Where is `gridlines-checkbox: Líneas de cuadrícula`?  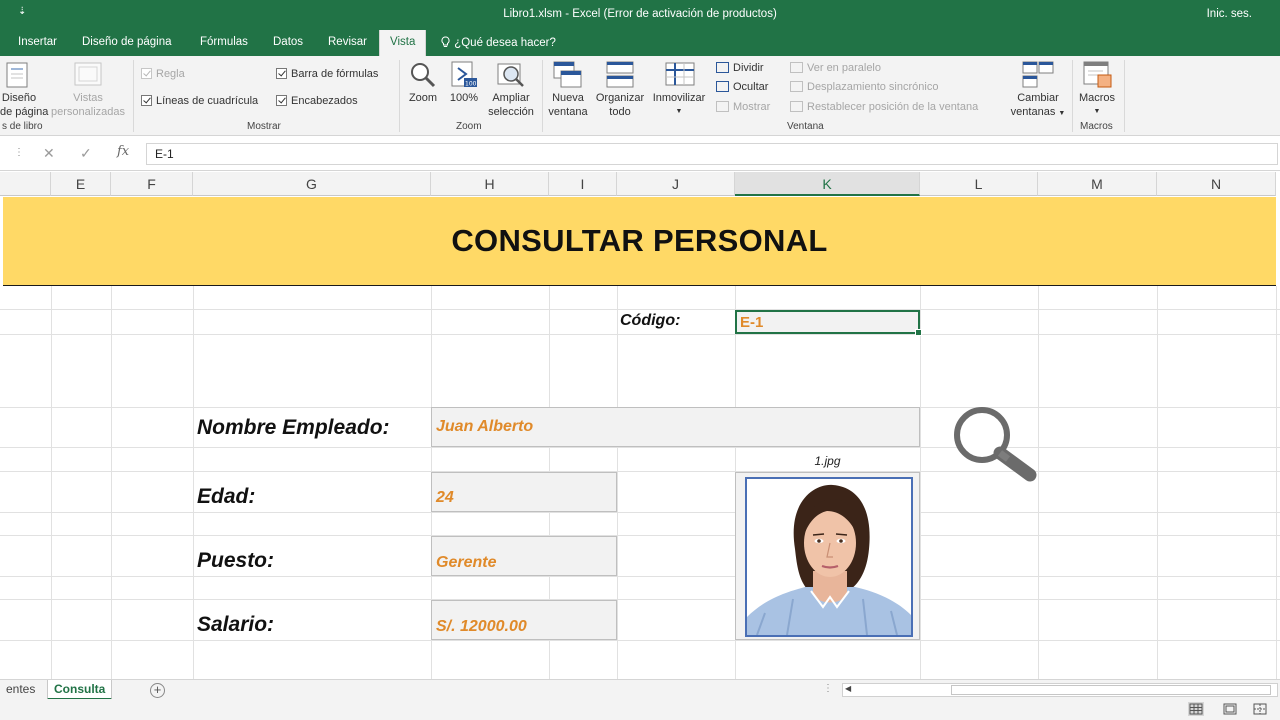
gridlines-checkbox: Líneas de cuadrícula is located at coordinates (199, 101).